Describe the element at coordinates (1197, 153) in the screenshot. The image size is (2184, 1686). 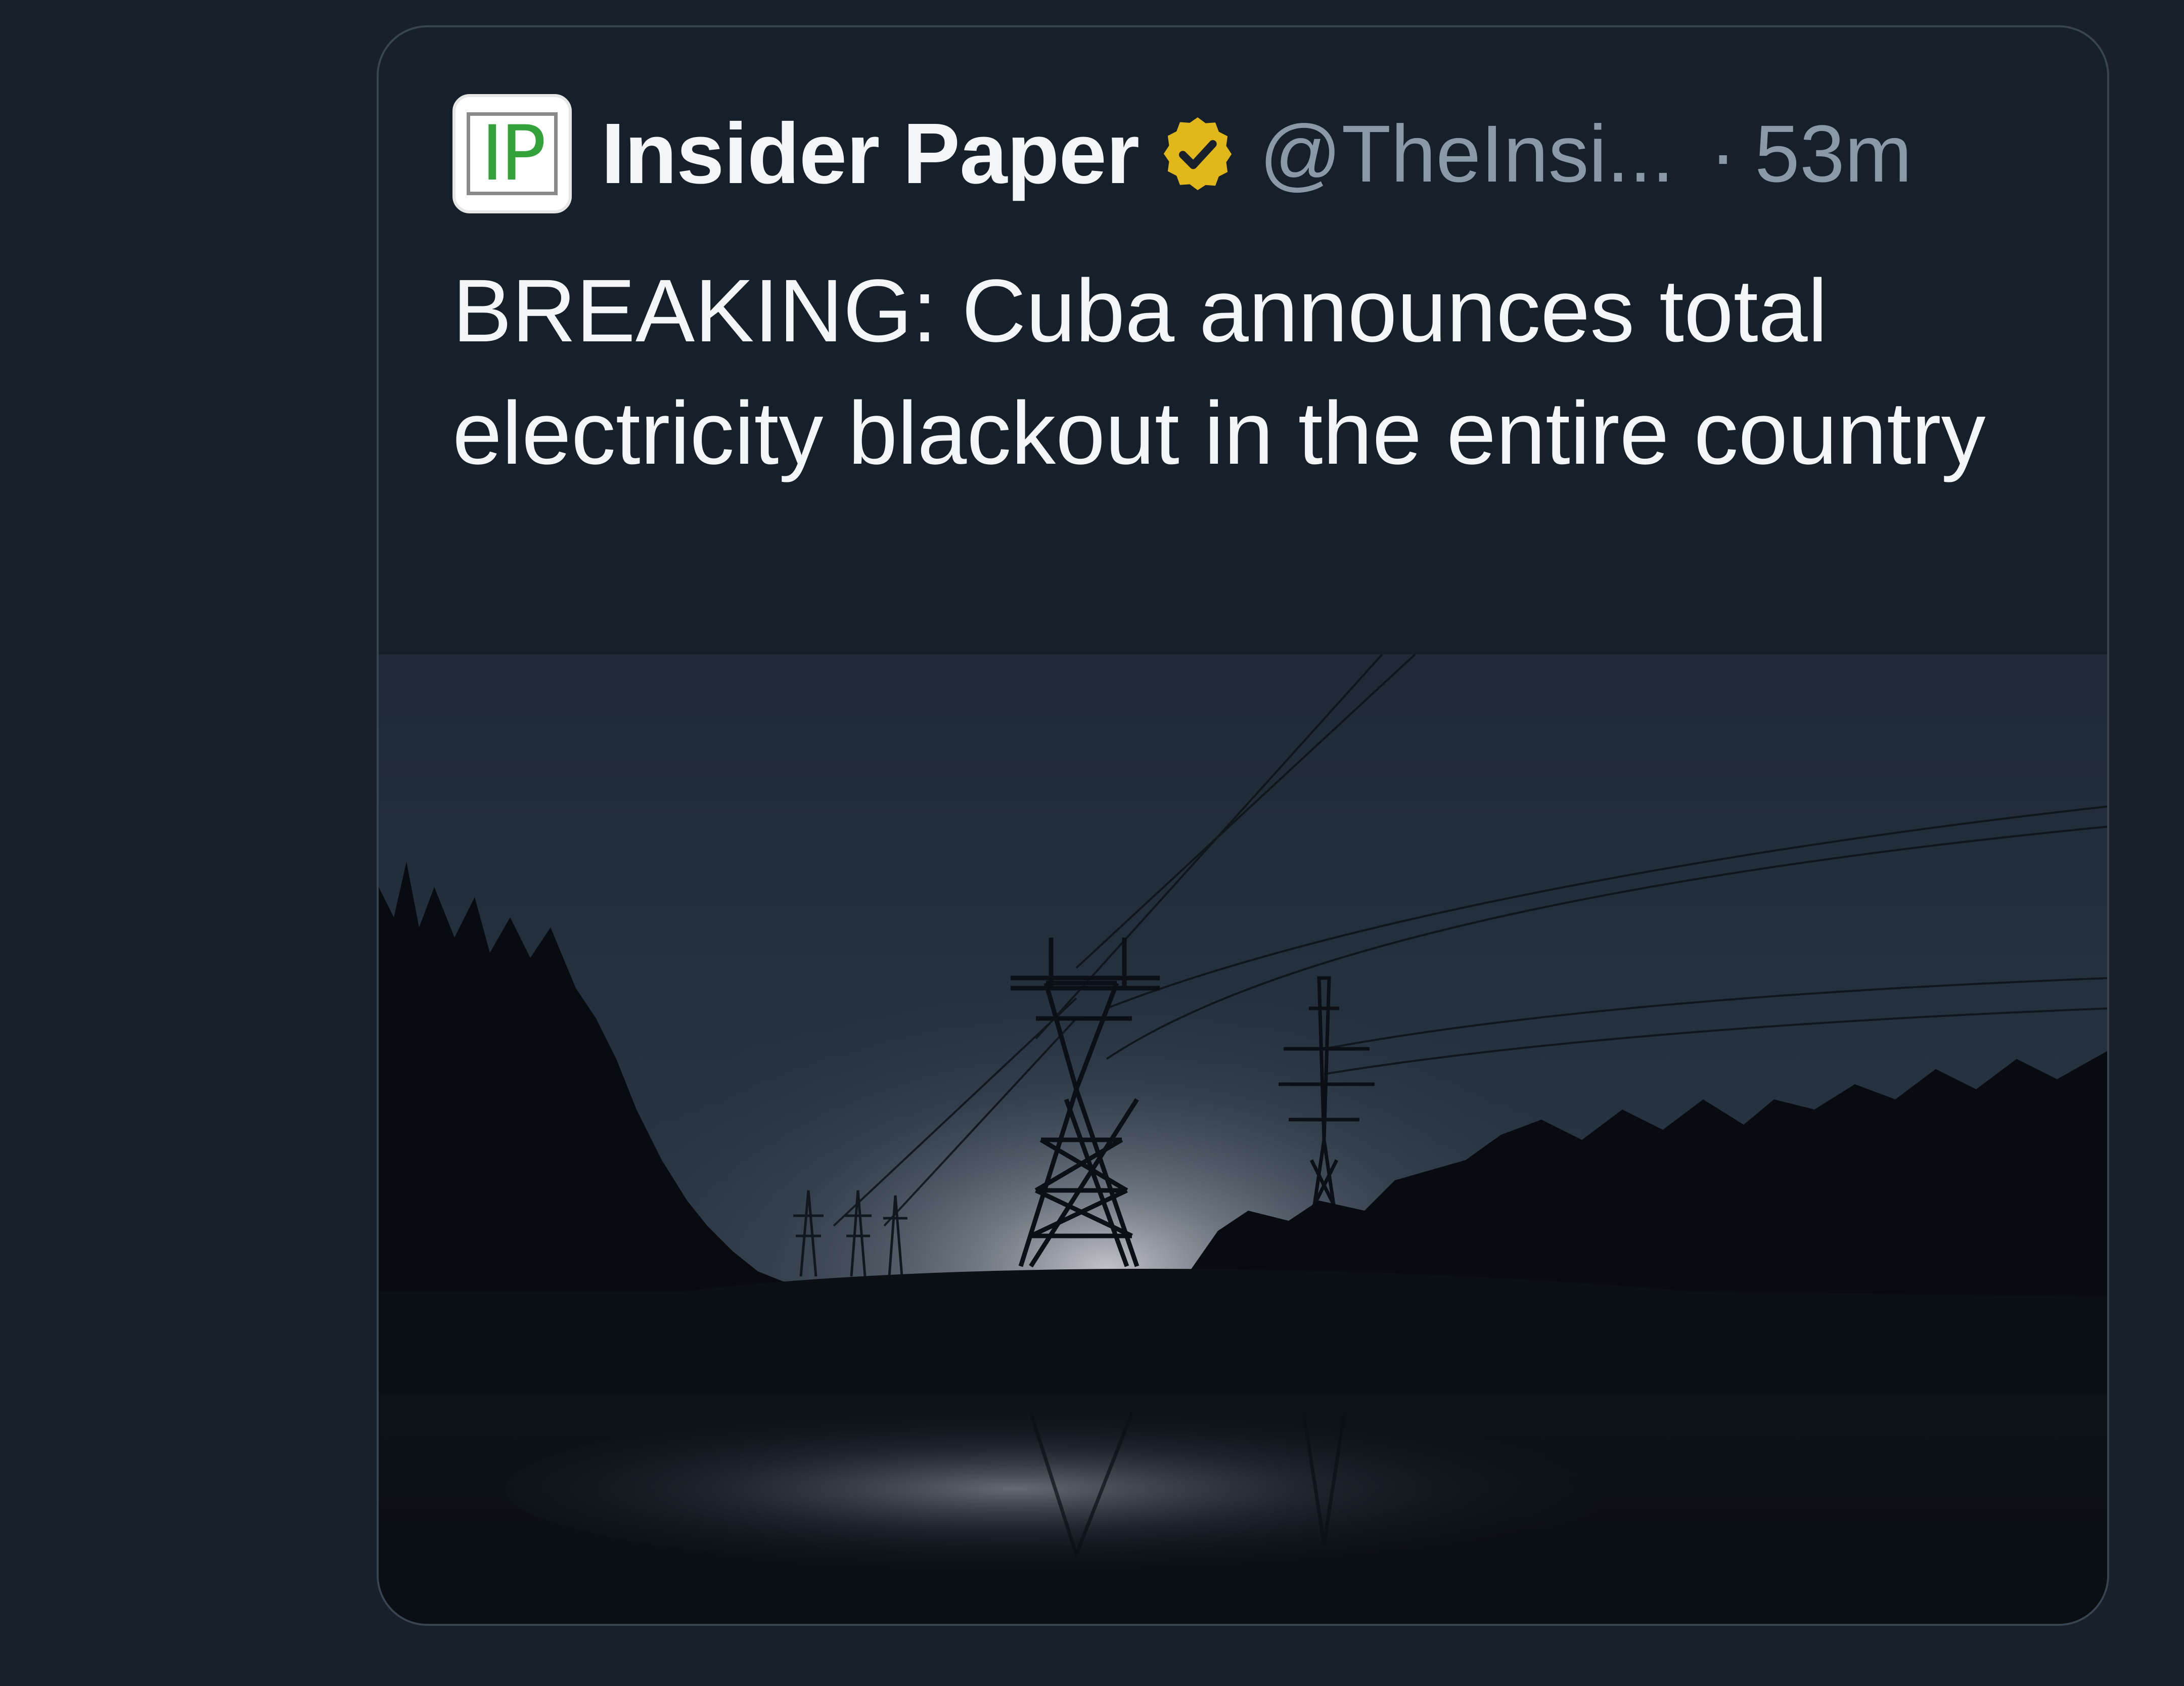
I see `verified-badge-icon` at that location.